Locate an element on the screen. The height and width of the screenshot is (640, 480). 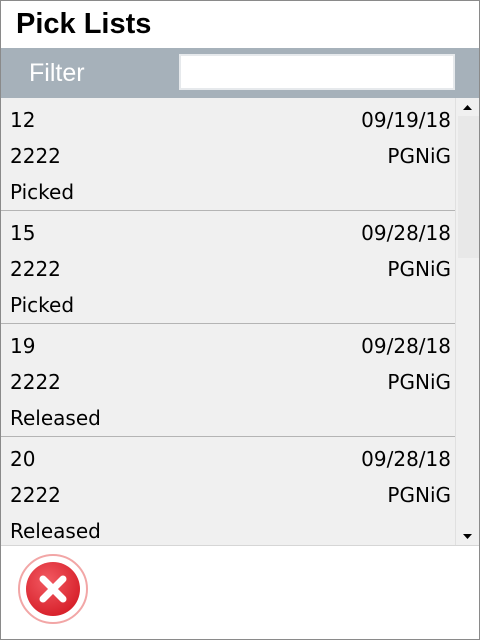
pick-list-date: 09/19/18 is located at coordinates (406, 120).